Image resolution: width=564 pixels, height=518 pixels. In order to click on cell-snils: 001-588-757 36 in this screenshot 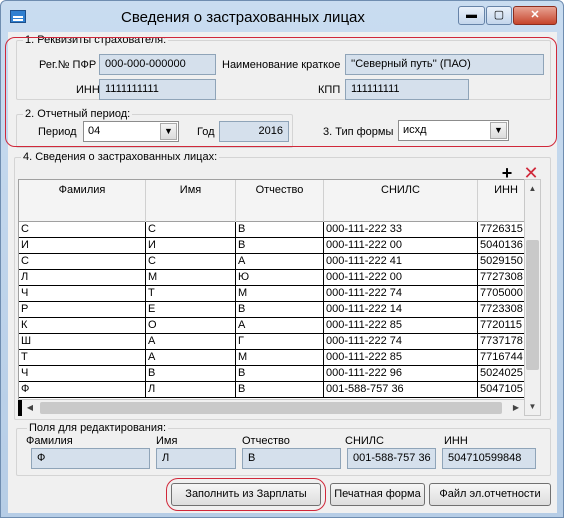, I will do `click(401, 390)`.